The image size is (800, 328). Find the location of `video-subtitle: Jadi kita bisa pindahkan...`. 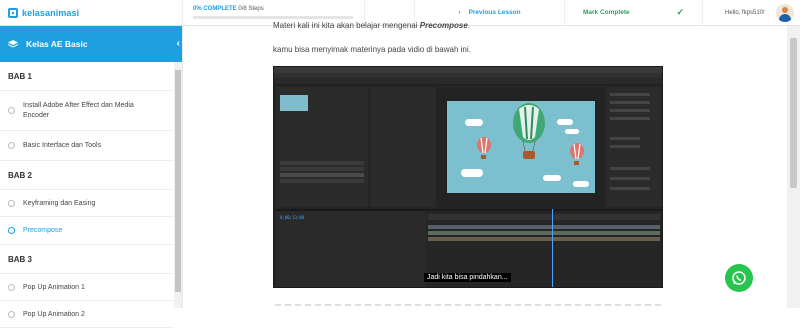

video-subtitle: Jadi kita bisa pindahkan... is located at coordinates (467, 277).